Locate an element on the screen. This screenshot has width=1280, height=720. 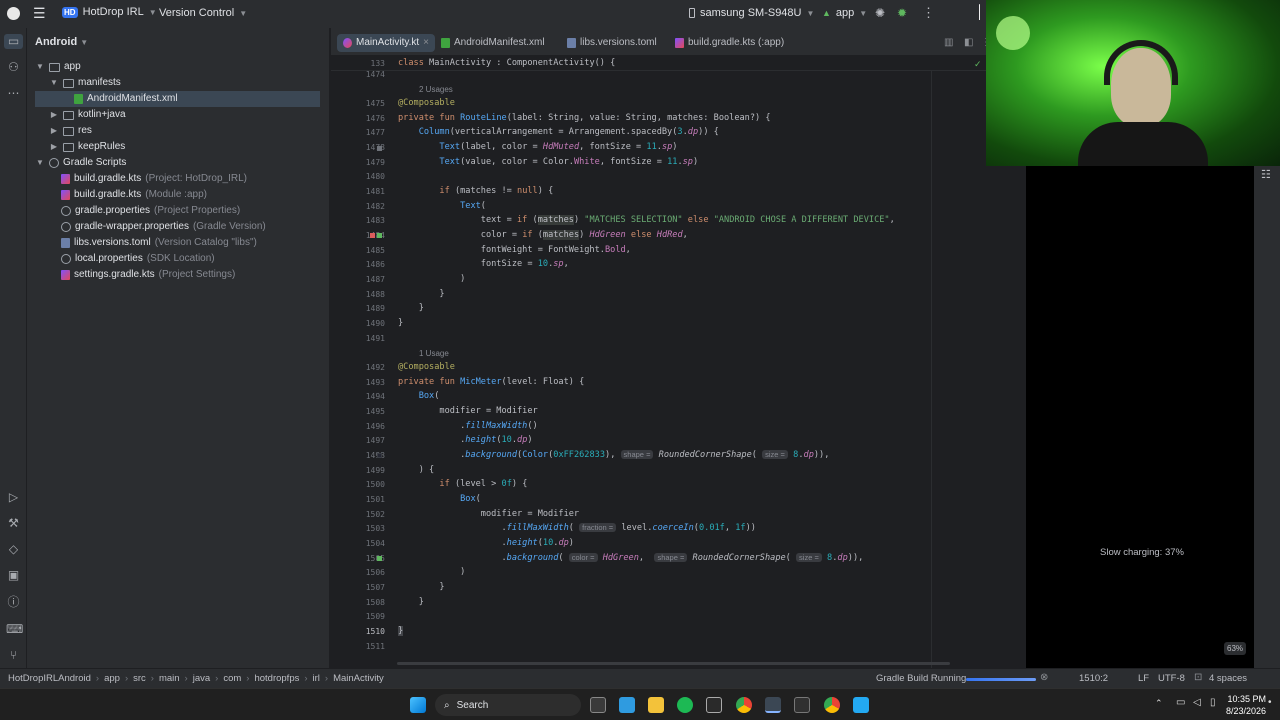
tree-item-local-properties: local.properties (SDK Location) is located at coordinates (138, 259).